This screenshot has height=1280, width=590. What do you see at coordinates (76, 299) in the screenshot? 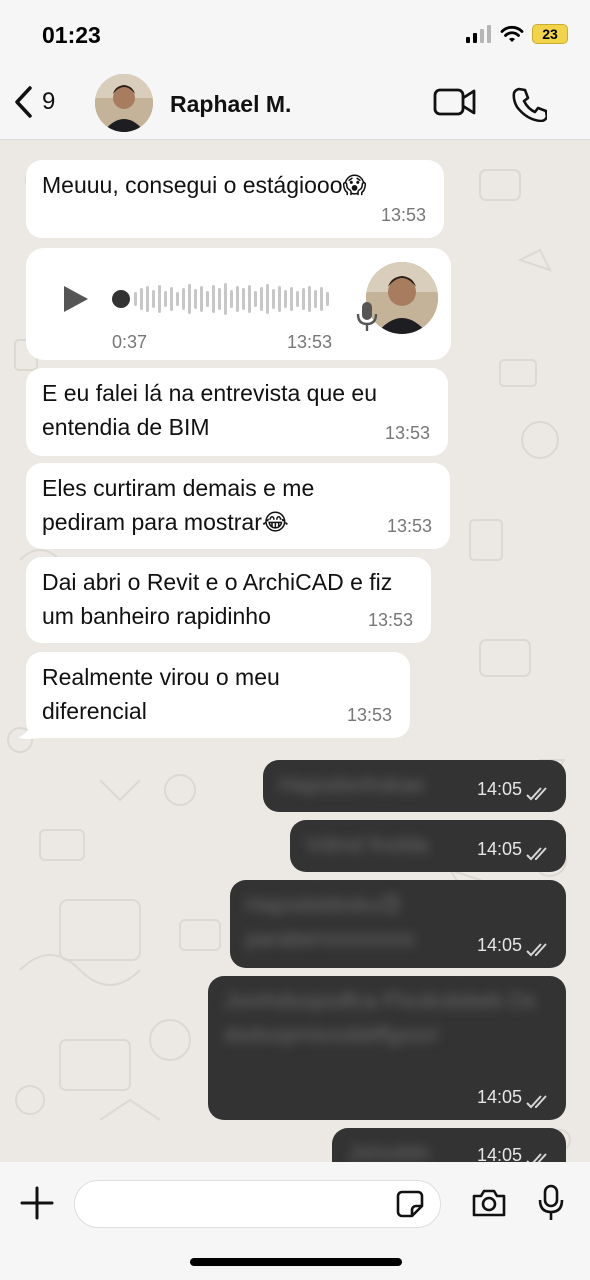
I see `play-icon` at bounding box center [76, 299].